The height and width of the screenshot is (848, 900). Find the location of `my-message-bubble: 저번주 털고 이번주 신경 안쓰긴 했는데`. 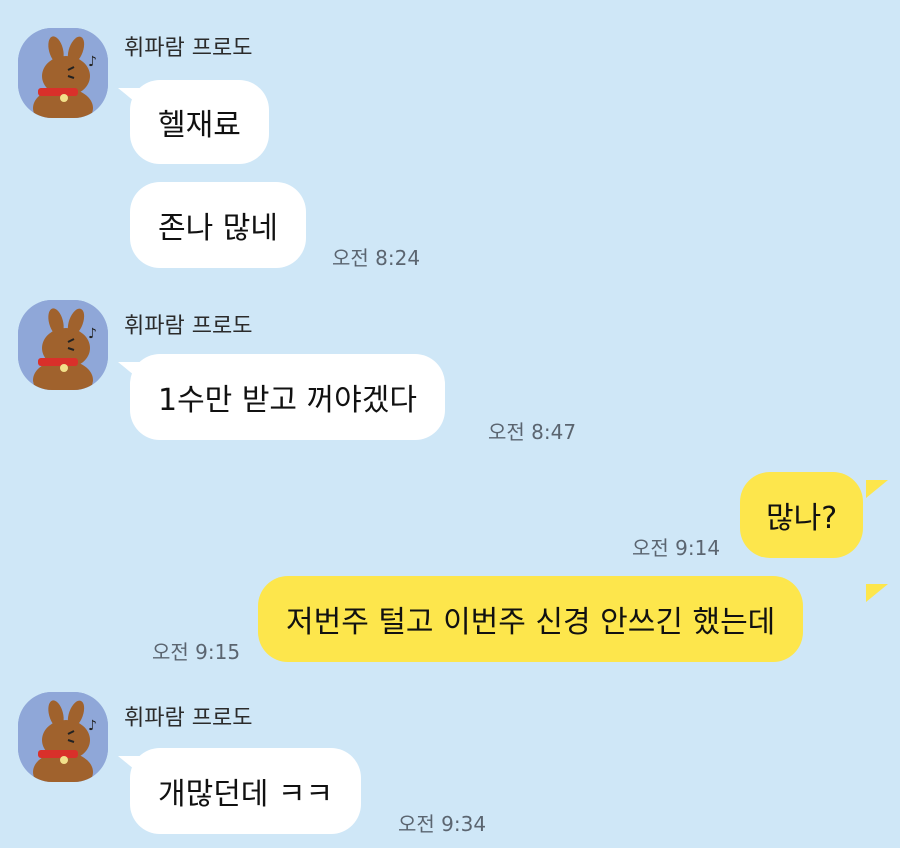

my-message-bubble: 저번주 털고 이번주 신경 안쓰긴 했는데 is located at coordinates (531, 619).